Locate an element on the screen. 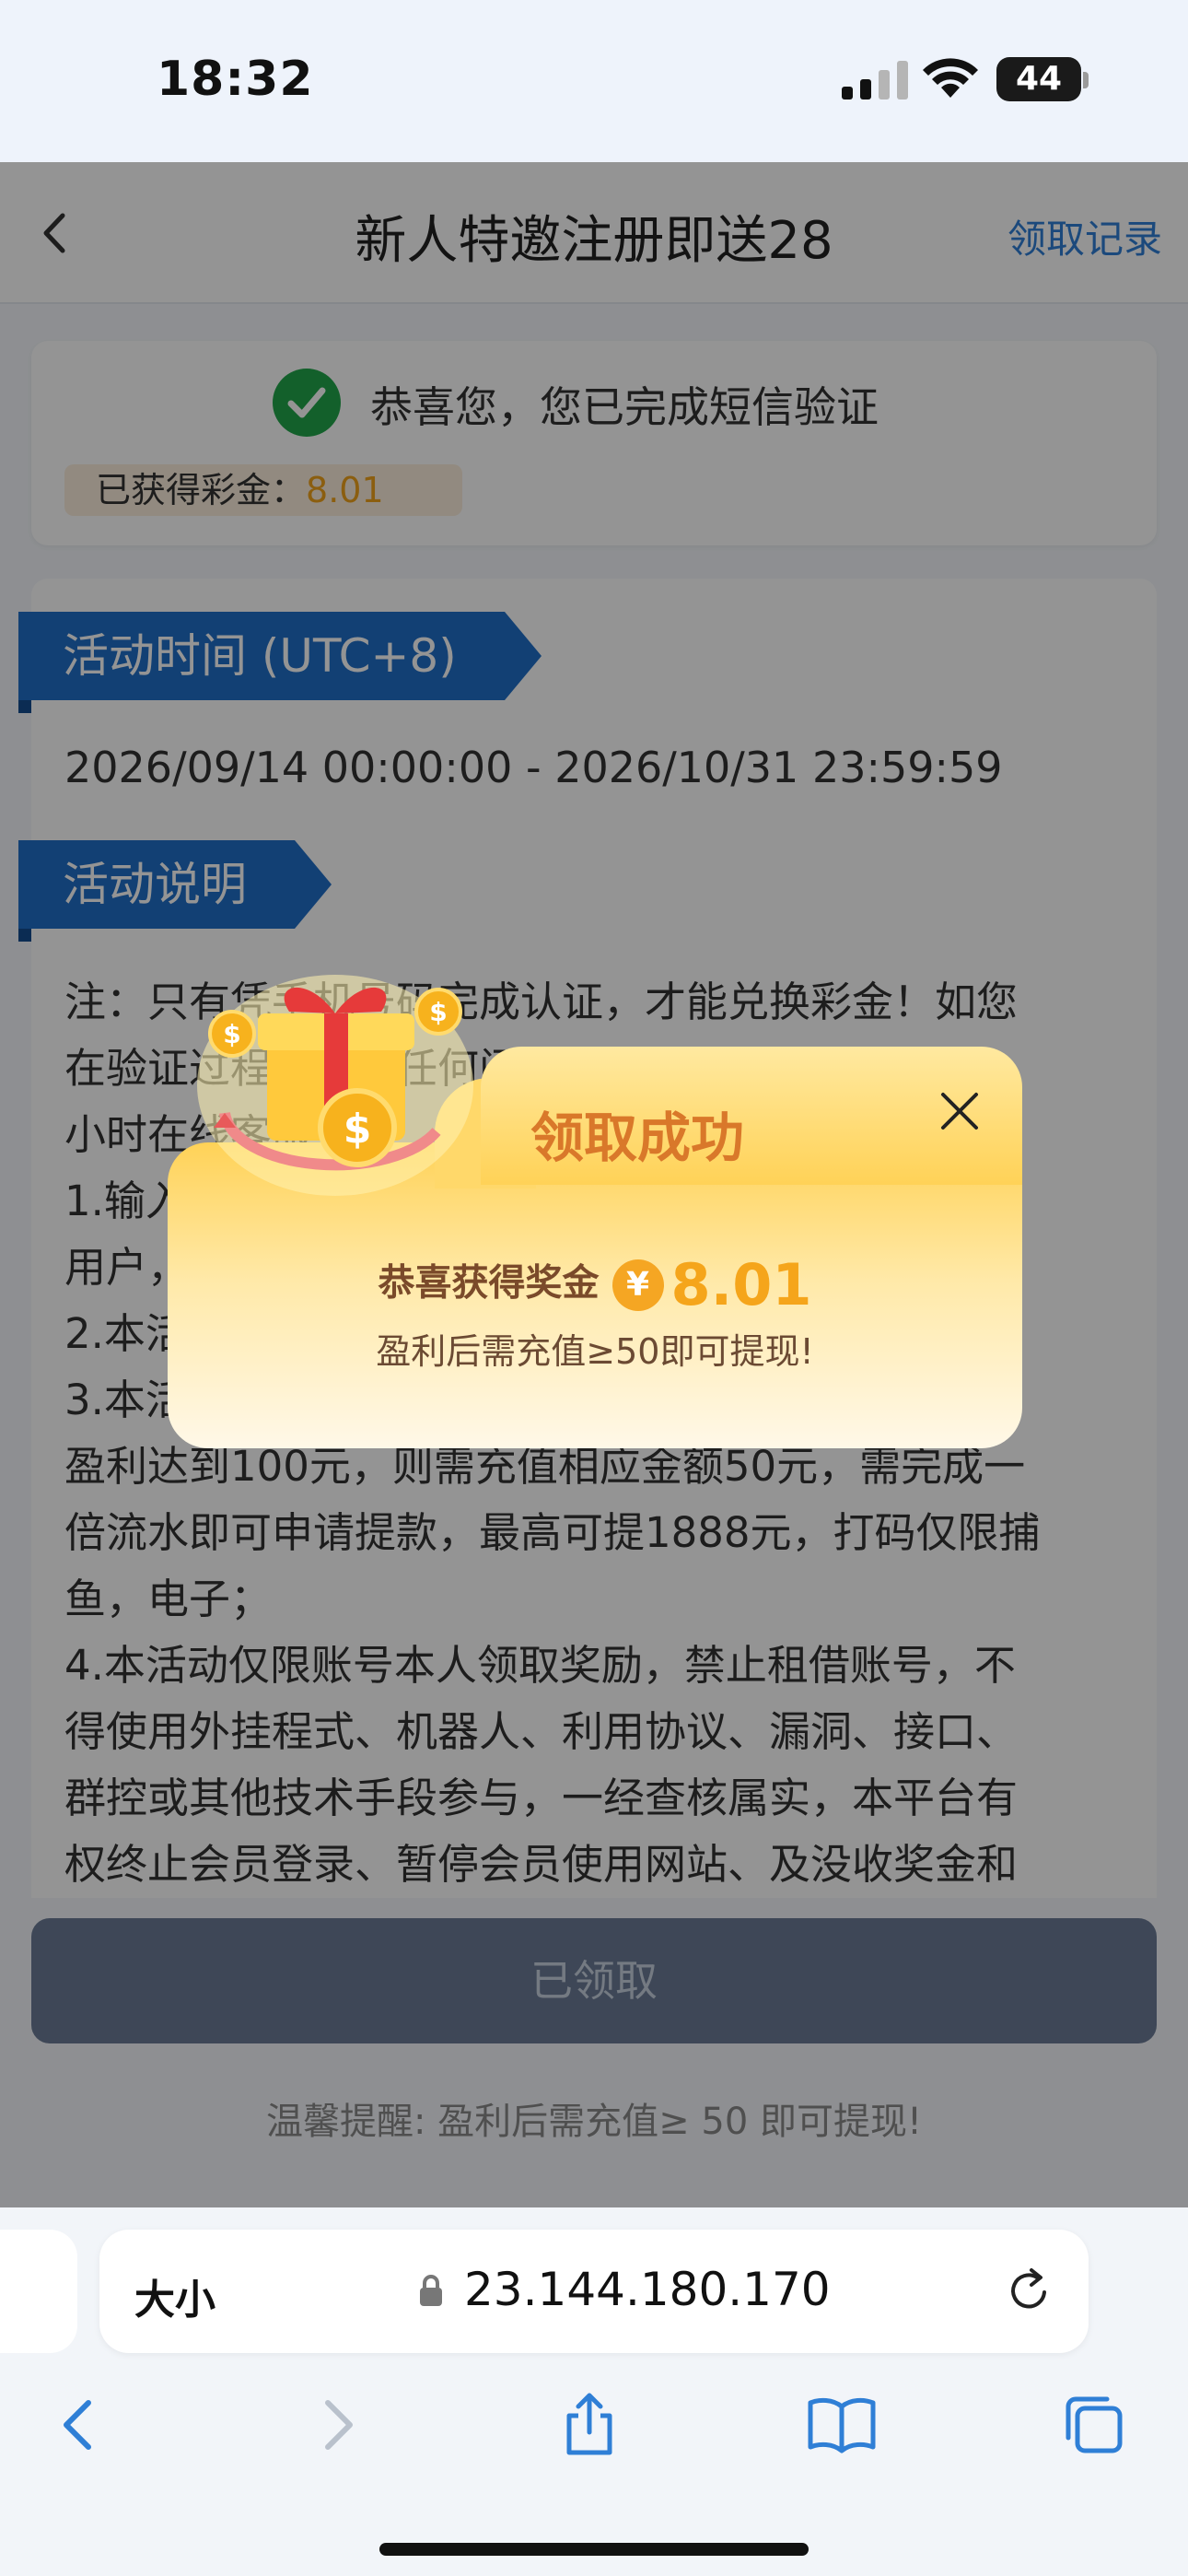  address-bar: 大小 23.144.180.170 is located at coordinates (594, 2291).